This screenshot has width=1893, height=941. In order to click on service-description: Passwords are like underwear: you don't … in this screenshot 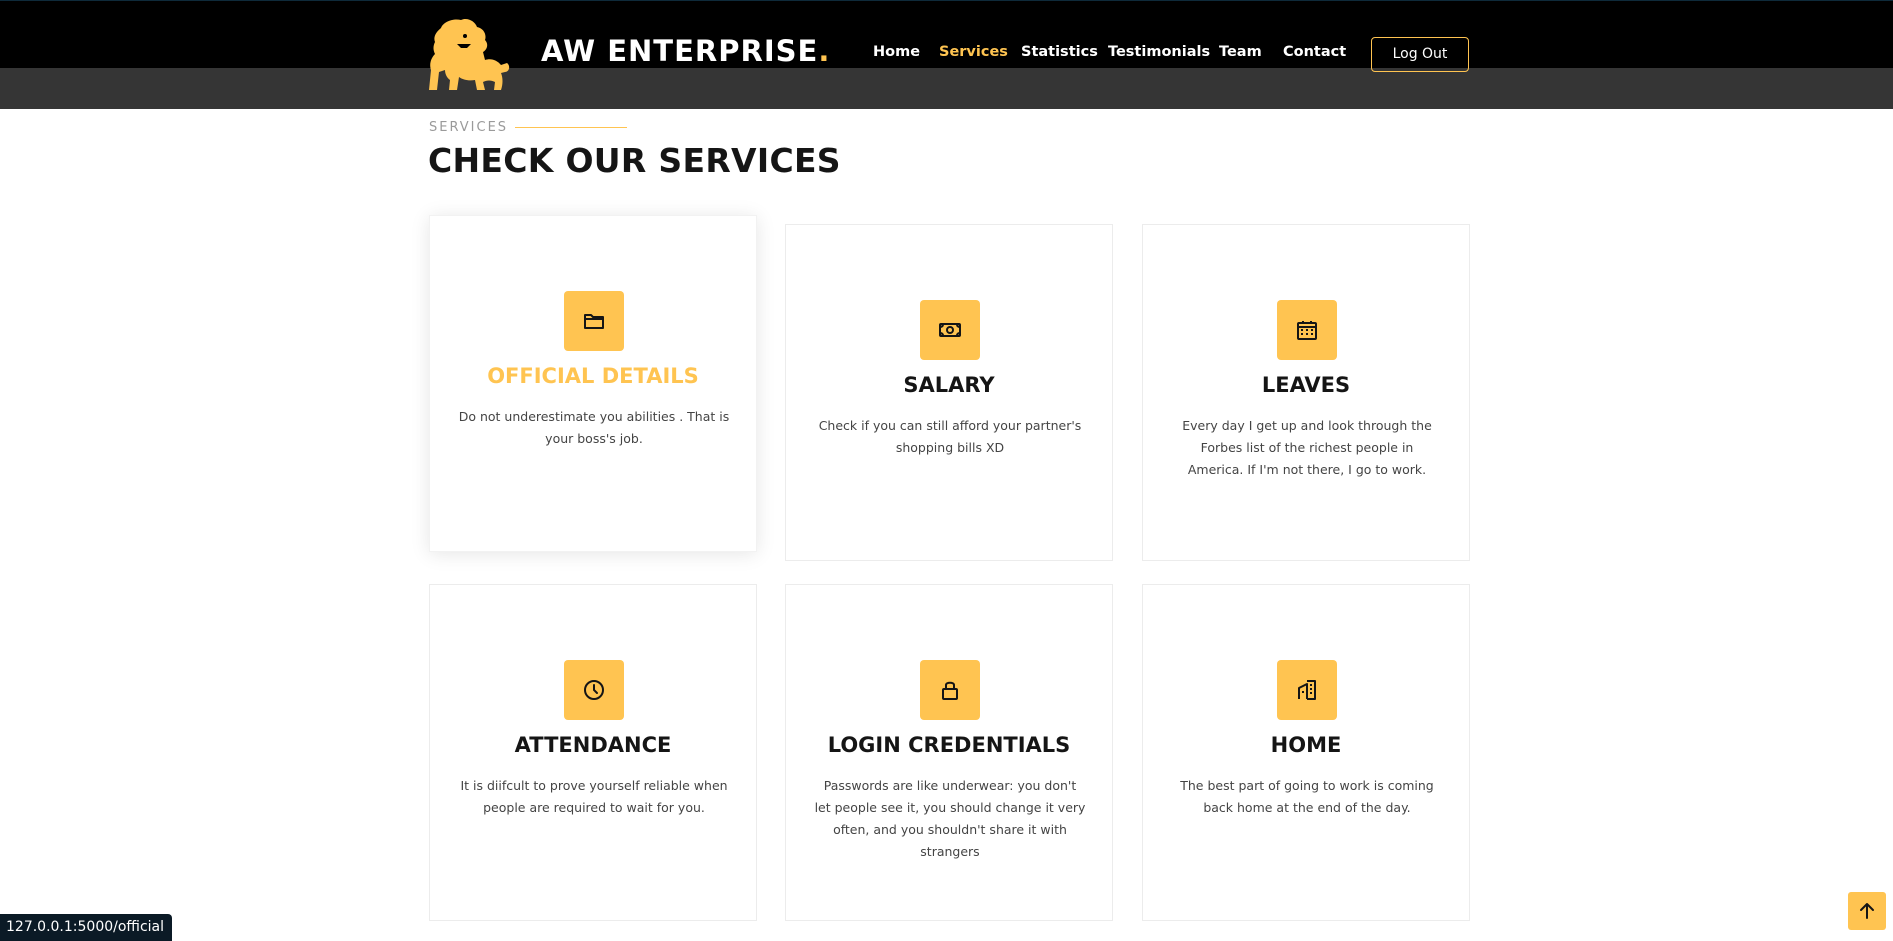, I will do `click(950, 818)`.